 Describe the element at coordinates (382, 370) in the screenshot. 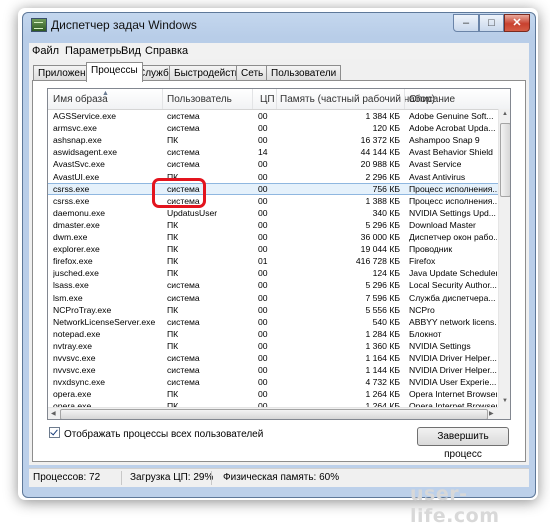

I see `memory-cell: 1 144 КБ` at that location.